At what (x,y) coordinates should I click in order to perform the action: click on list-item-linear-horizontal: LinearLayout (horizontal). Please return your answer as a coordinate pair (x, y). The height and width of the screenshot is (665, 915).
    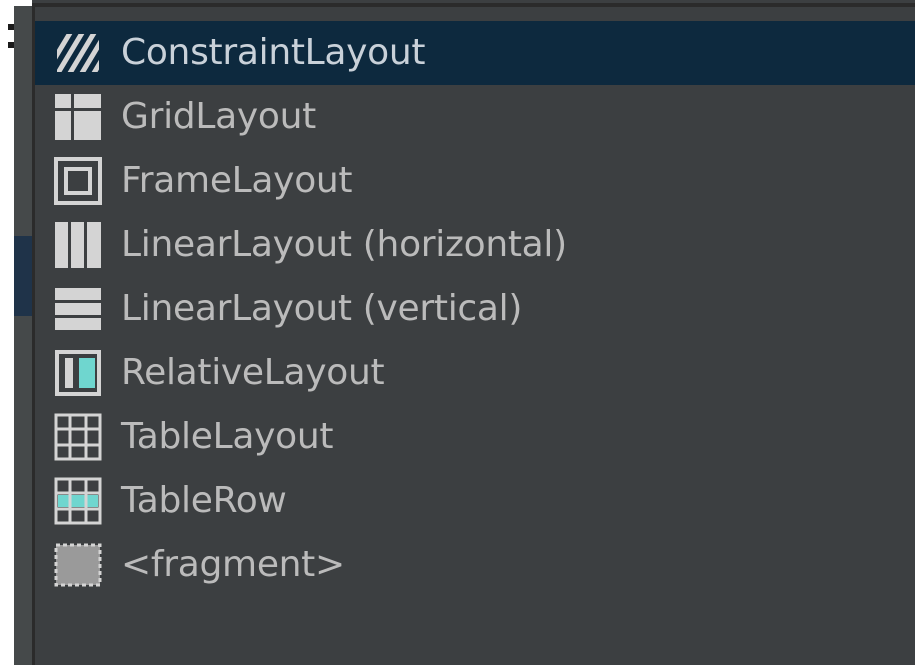
    Looking at the image, I should click on (475, 245).